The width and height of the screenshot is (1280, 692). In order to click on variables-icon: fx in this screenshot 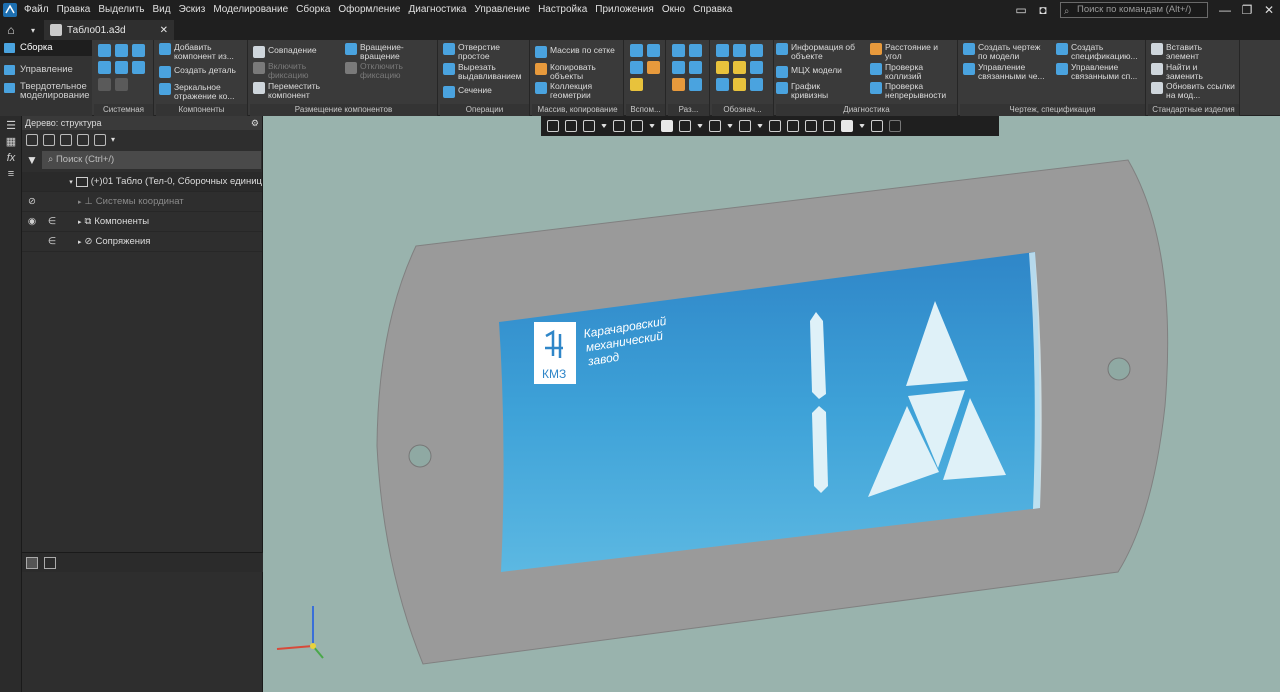, I will do `click(11, 158)`.